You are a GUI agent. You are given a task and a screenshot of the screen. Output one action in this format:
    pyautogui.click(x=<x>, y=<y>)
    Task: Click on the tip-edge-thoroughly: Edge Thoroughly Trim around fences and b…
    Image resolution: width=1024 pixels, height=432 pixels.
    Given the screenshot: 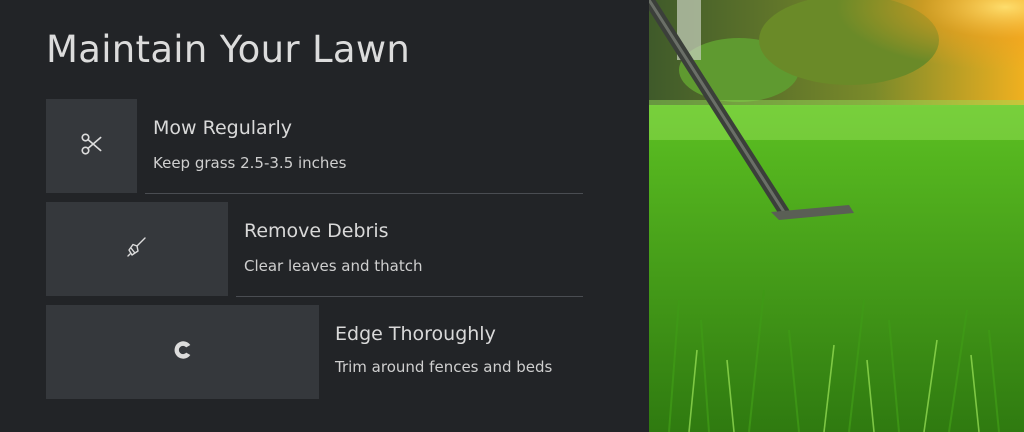 What is the action you would take?
    pyautogui.click(x=316, y=353)
    